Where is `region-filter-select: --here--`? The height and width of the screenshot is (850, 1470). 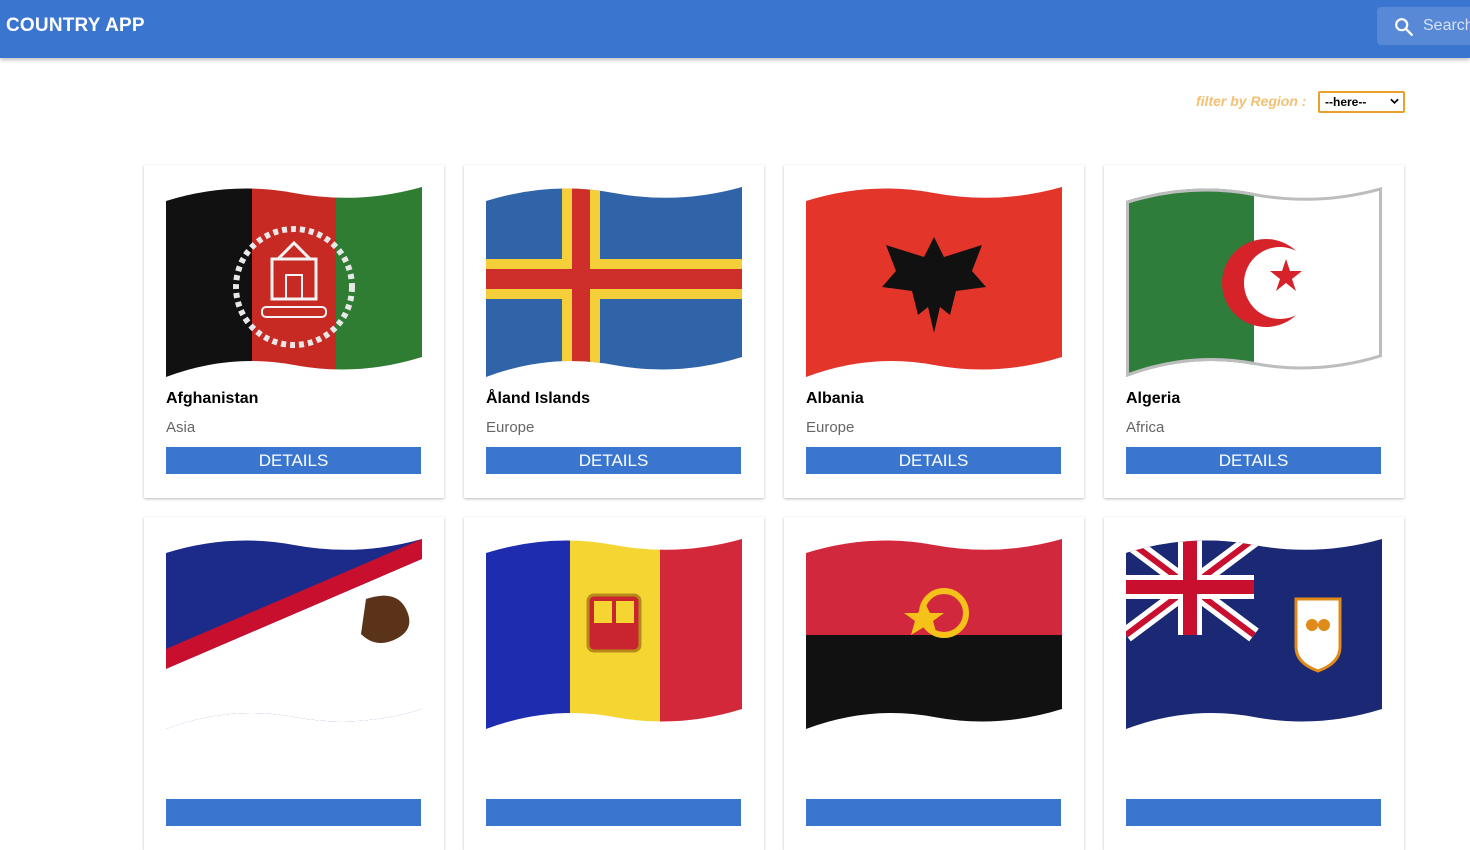 region-filter-select: --here-- is located at coordinates (1361, 102).